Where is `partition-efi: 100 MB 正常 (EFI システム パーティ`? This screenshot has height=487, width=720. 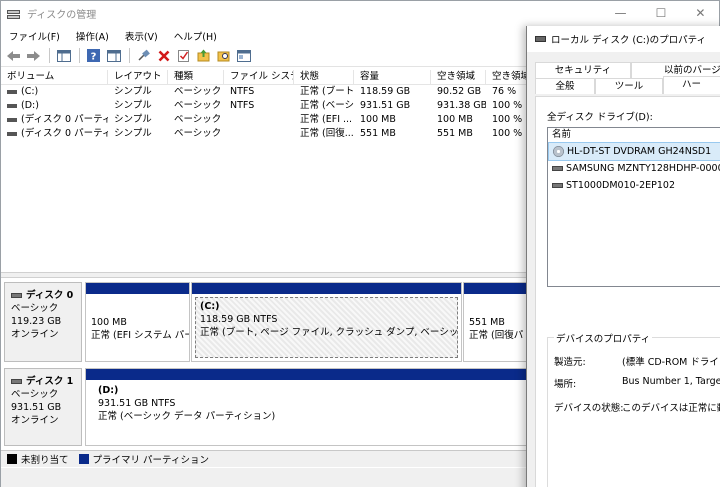 partition-efi: 100 MB 正常 (EFI システム パーティ is located at coordinates (137, 322).